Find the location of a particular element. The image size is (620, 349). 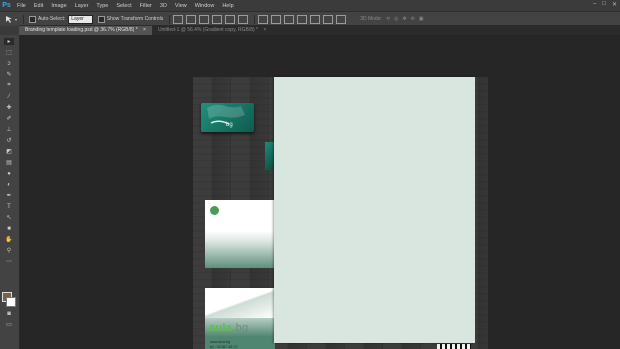

history-brush-icon: ↺ is located at coordinates (9, 140).